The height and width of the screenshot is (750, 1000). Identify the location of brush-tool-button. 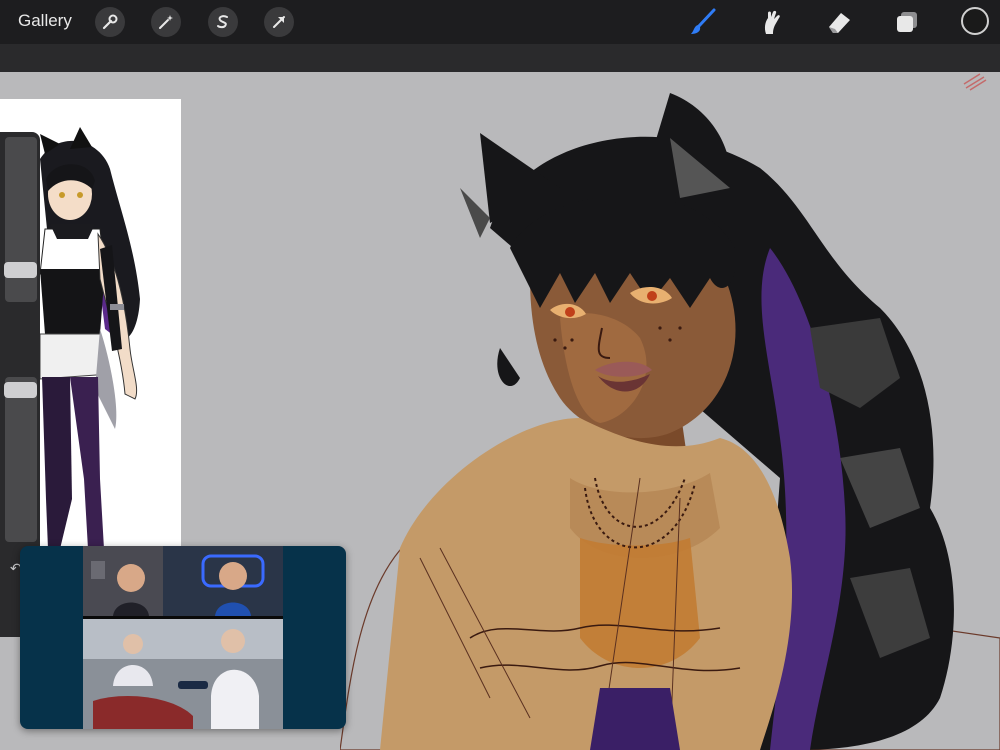
(703, 22).